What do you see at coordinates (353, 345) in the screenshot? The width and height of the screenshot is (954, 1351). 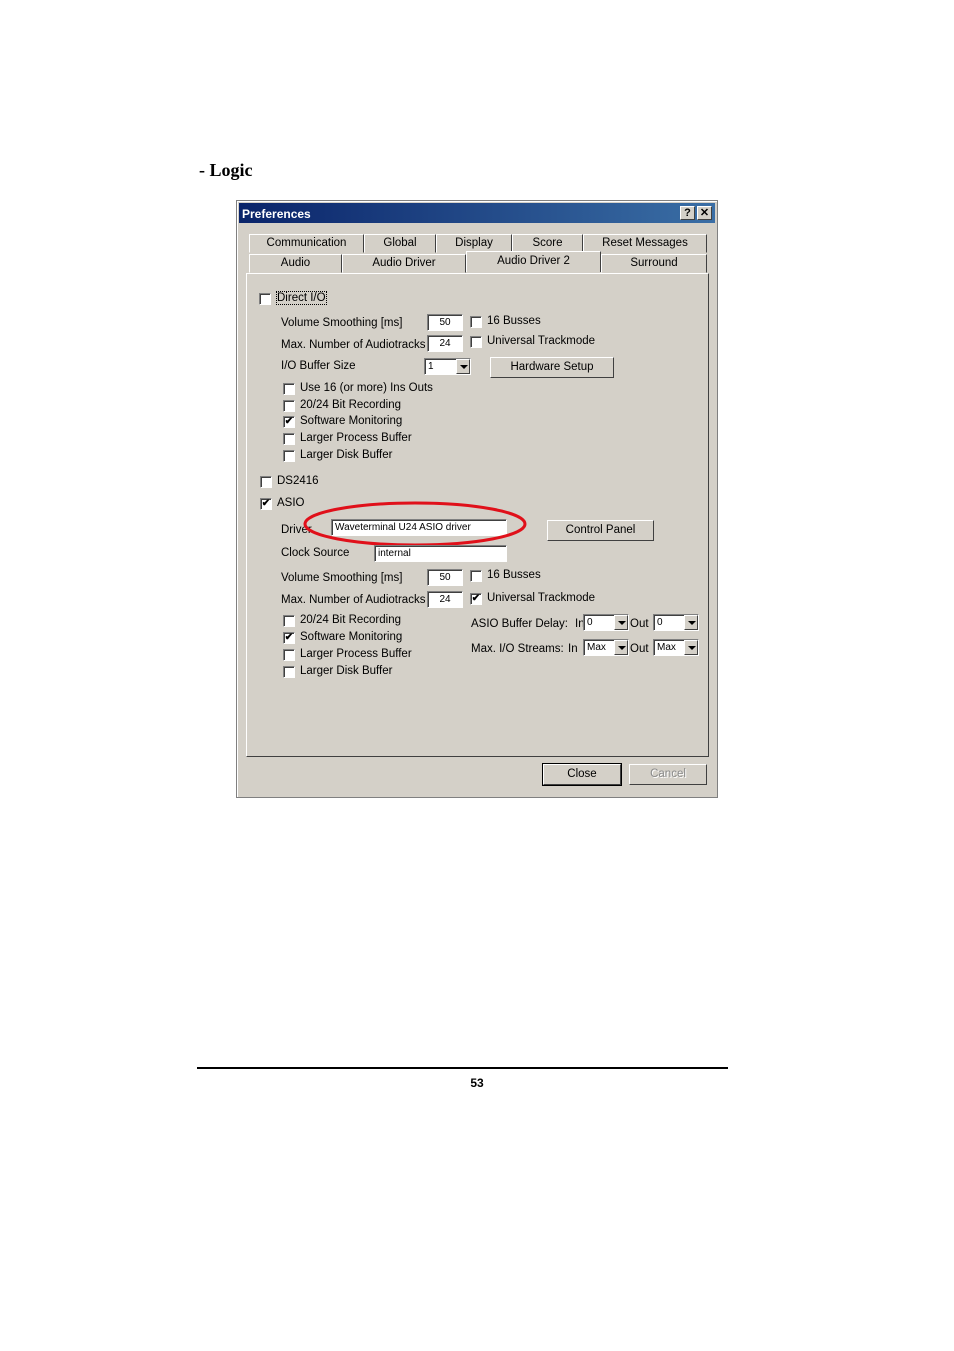 I see `max-audiotracks-label: Max. Number of Audiotracks` at bounding box center [353, 345].